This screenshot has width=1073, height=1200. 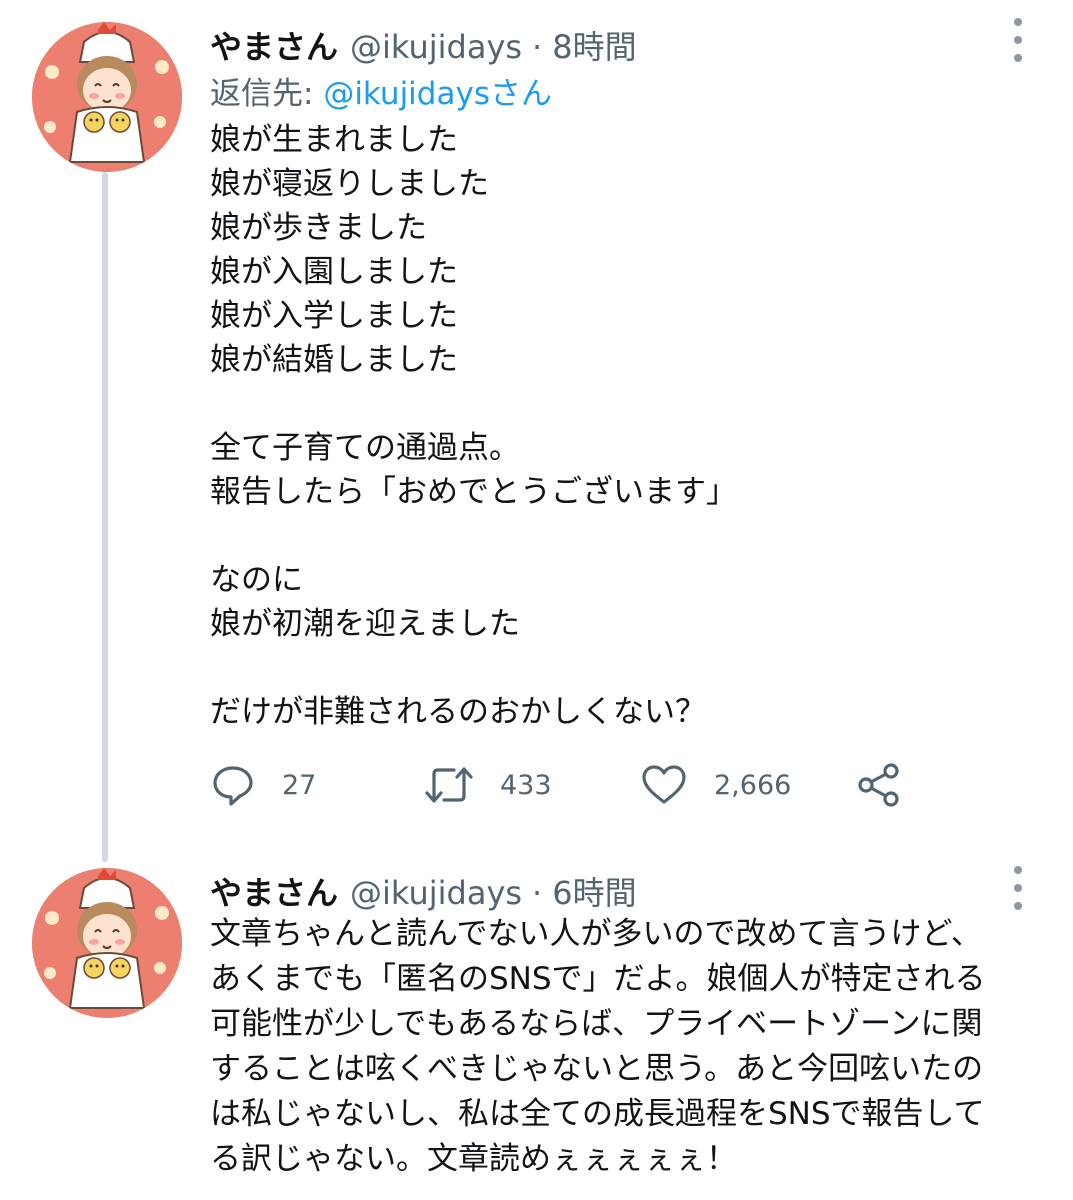 What do you see at coordinates (594, 45) in the screenshot?
I see `timestamp: 8時間` at bounding box center [594, 45].